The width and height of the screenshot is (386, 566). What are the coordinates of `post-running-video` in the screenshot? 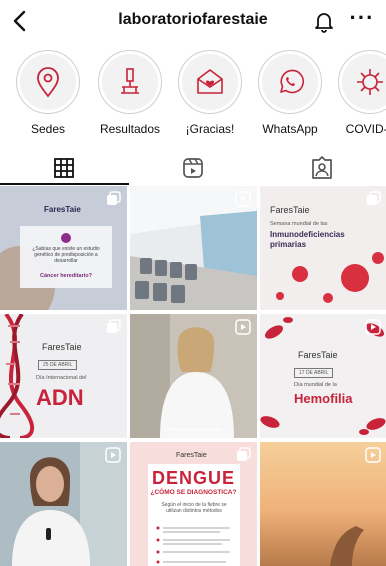 It's located at (323, 504).